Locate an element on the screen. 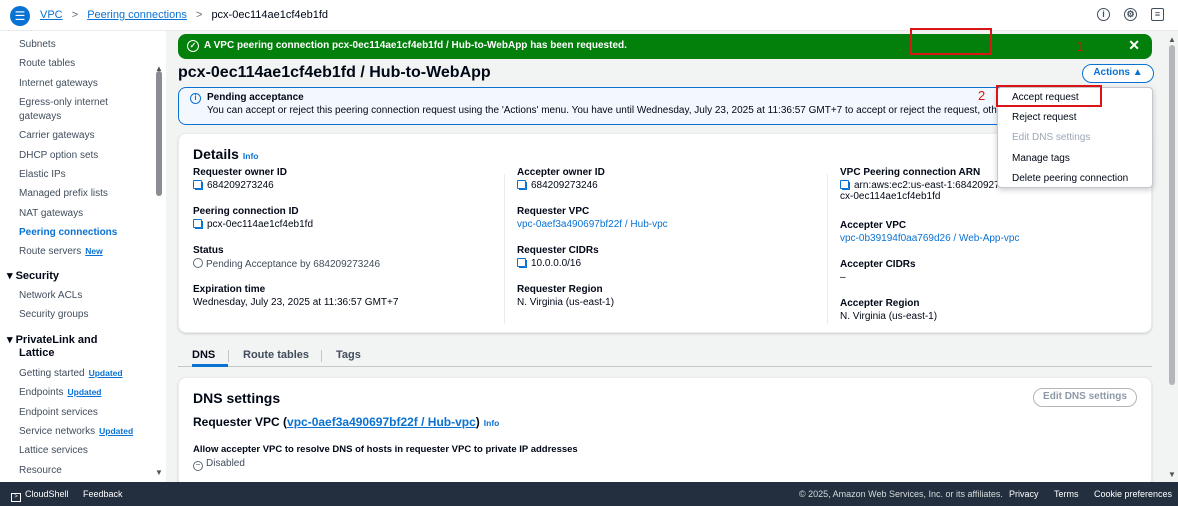 This screenshot has width=1178, height=506. menu-item-edit-dns-settings: Edit DNS settings is located at coordinates (1051, 137).